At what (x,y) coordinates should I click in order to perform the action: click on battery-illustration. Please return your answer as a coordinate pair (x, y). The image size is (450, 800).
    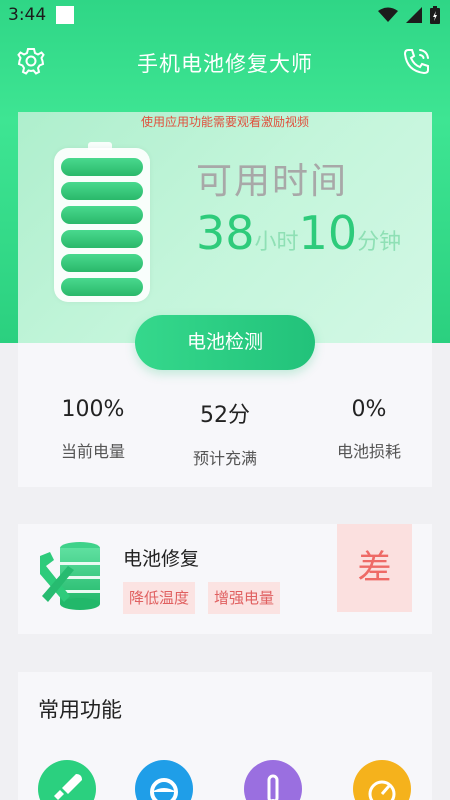
    Looking at the image, I should click on (102, 225).